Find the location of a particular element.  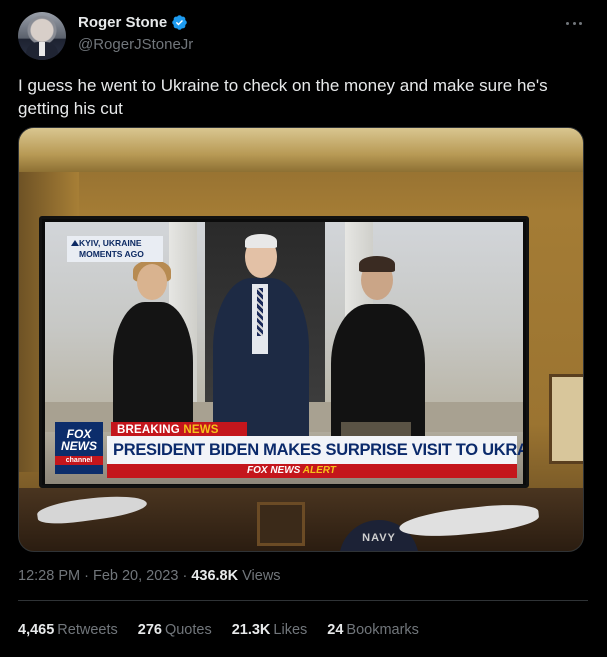

views-count: 436.8K is located at coordinates (215, 576).